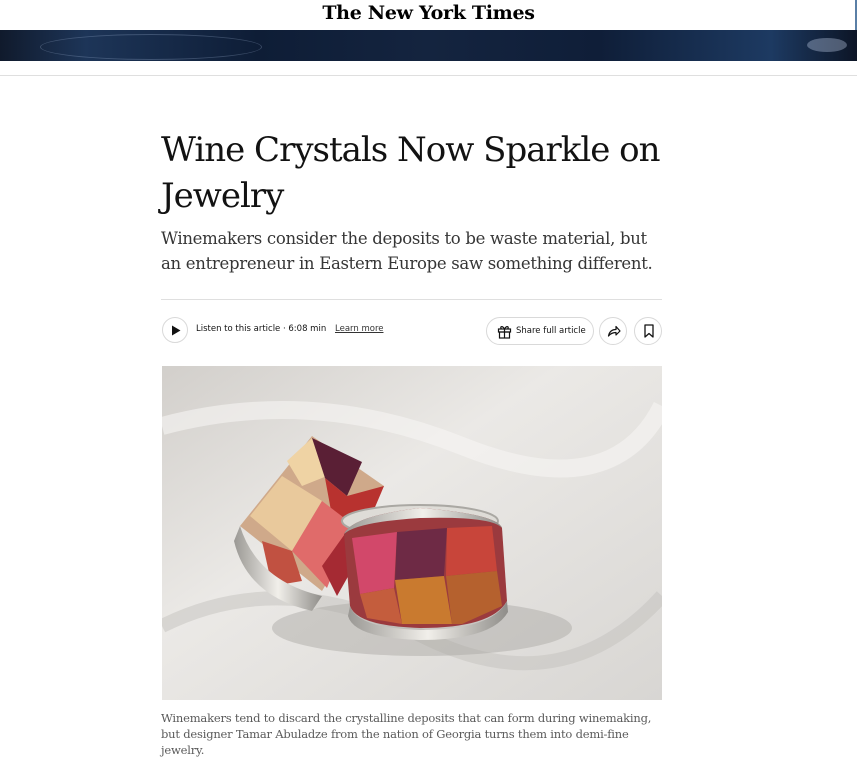 This screenshot has height=772, width=857. What do you see at coordinates (151, 47) in the screenshot?
I see `banner-ripple-decoration` at bounding box center [151, 47].